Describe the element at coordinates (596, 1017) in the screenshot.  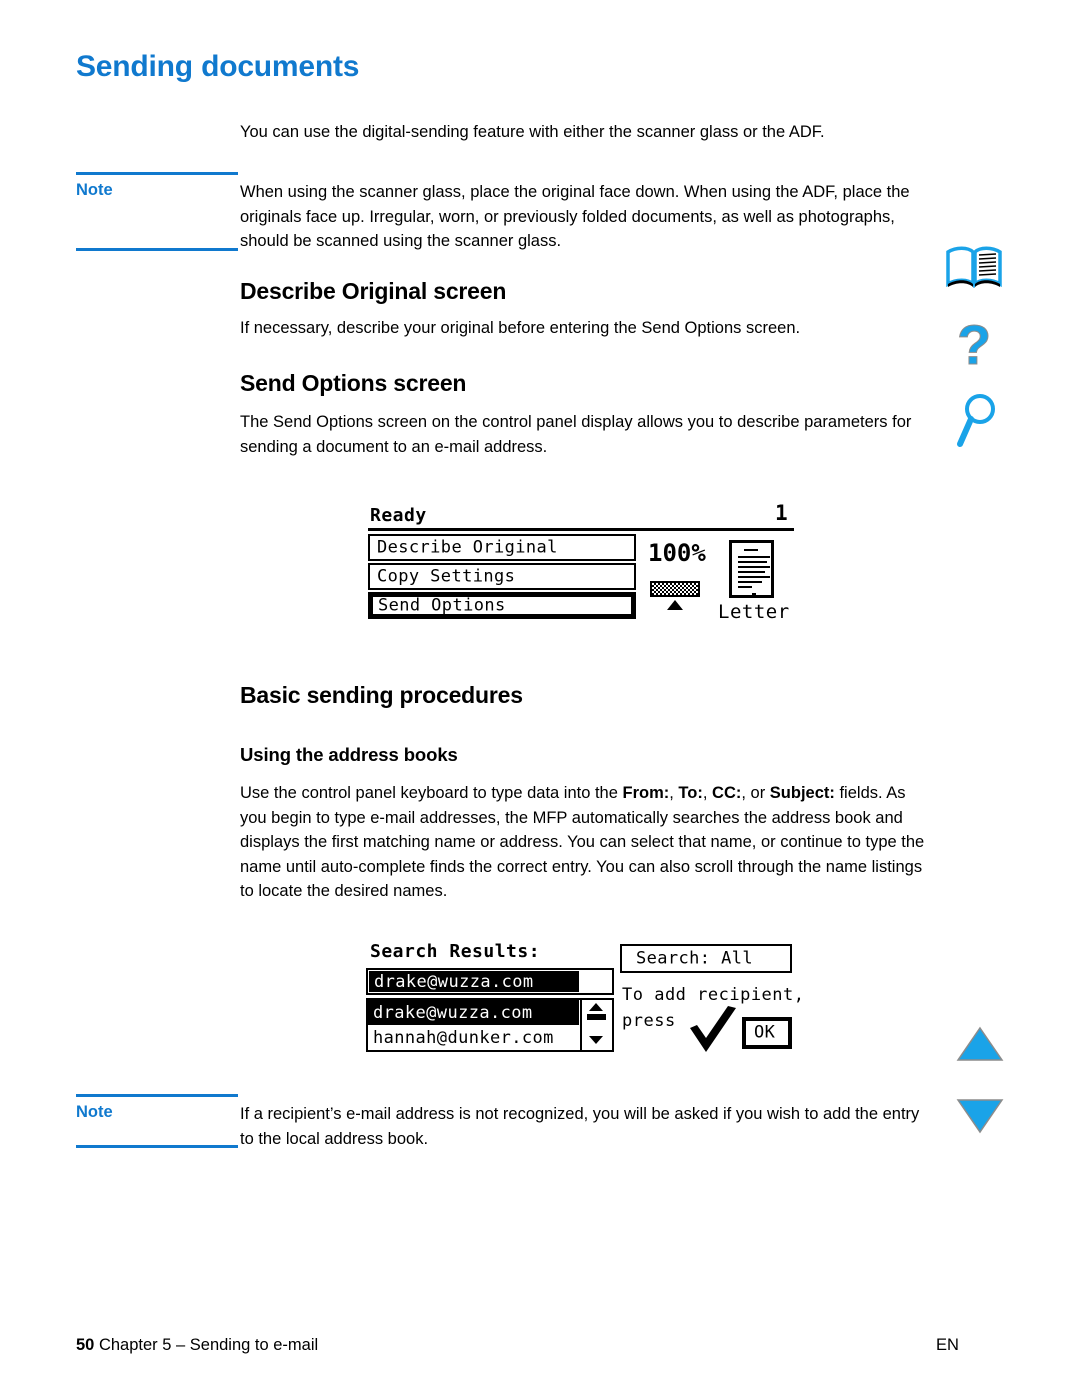
I see `scrollbar-thumb` at that location.